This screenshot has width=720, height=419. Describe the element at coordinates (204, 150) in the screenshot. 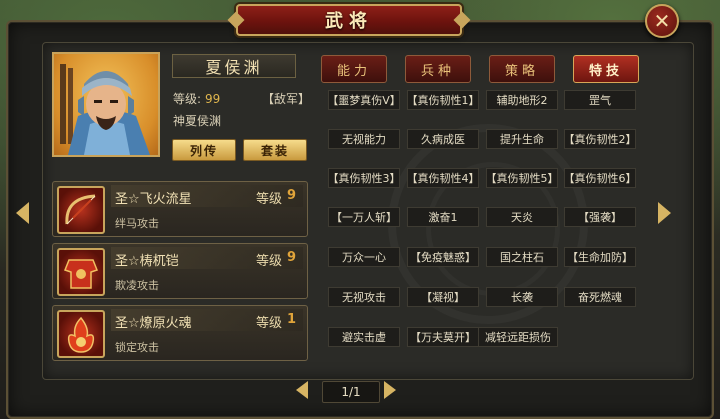

I see `biography-button: 列传` at that location.